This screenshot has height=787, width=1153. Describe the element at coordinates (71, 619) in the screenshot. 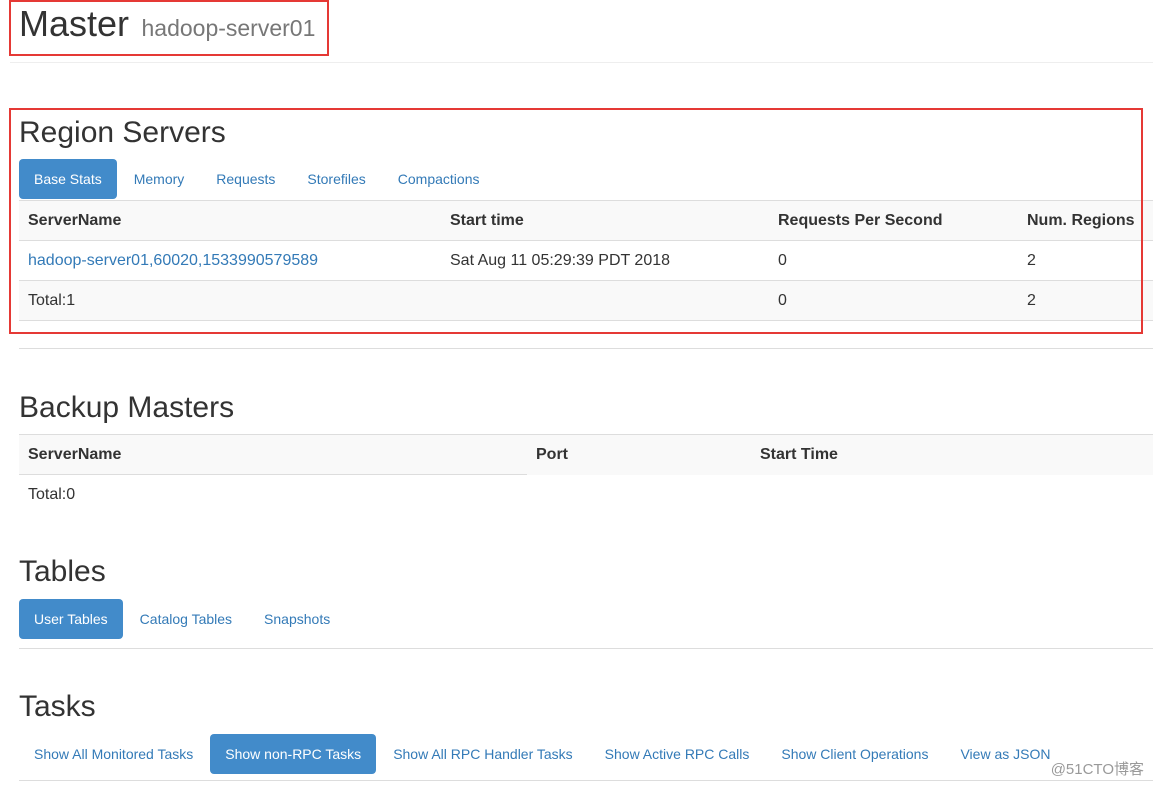

I see `tab-user-tables: User Tables` at that location.